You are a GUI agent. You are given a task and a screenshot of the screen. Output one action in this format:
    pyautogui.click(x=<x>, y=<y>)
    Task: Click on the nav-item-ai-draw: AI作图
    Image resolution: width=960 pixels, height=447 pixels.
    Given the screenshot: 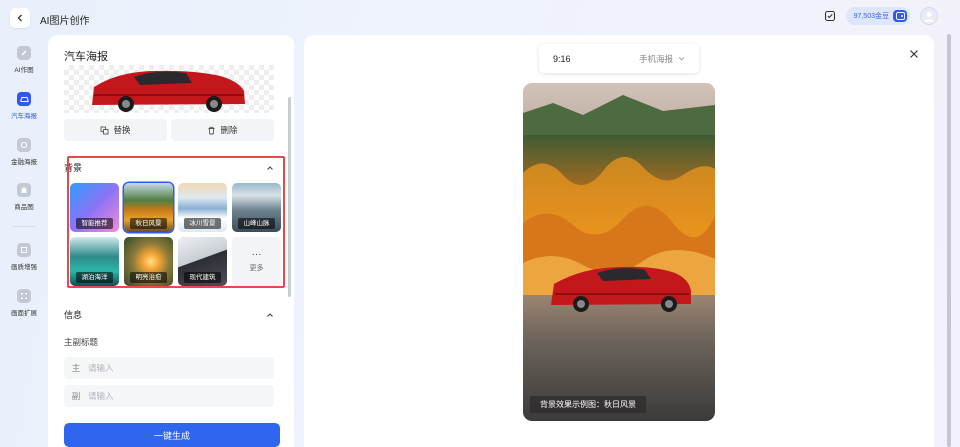 What is the action you would take?
    pyautogui.click(x=24, y=60)
    